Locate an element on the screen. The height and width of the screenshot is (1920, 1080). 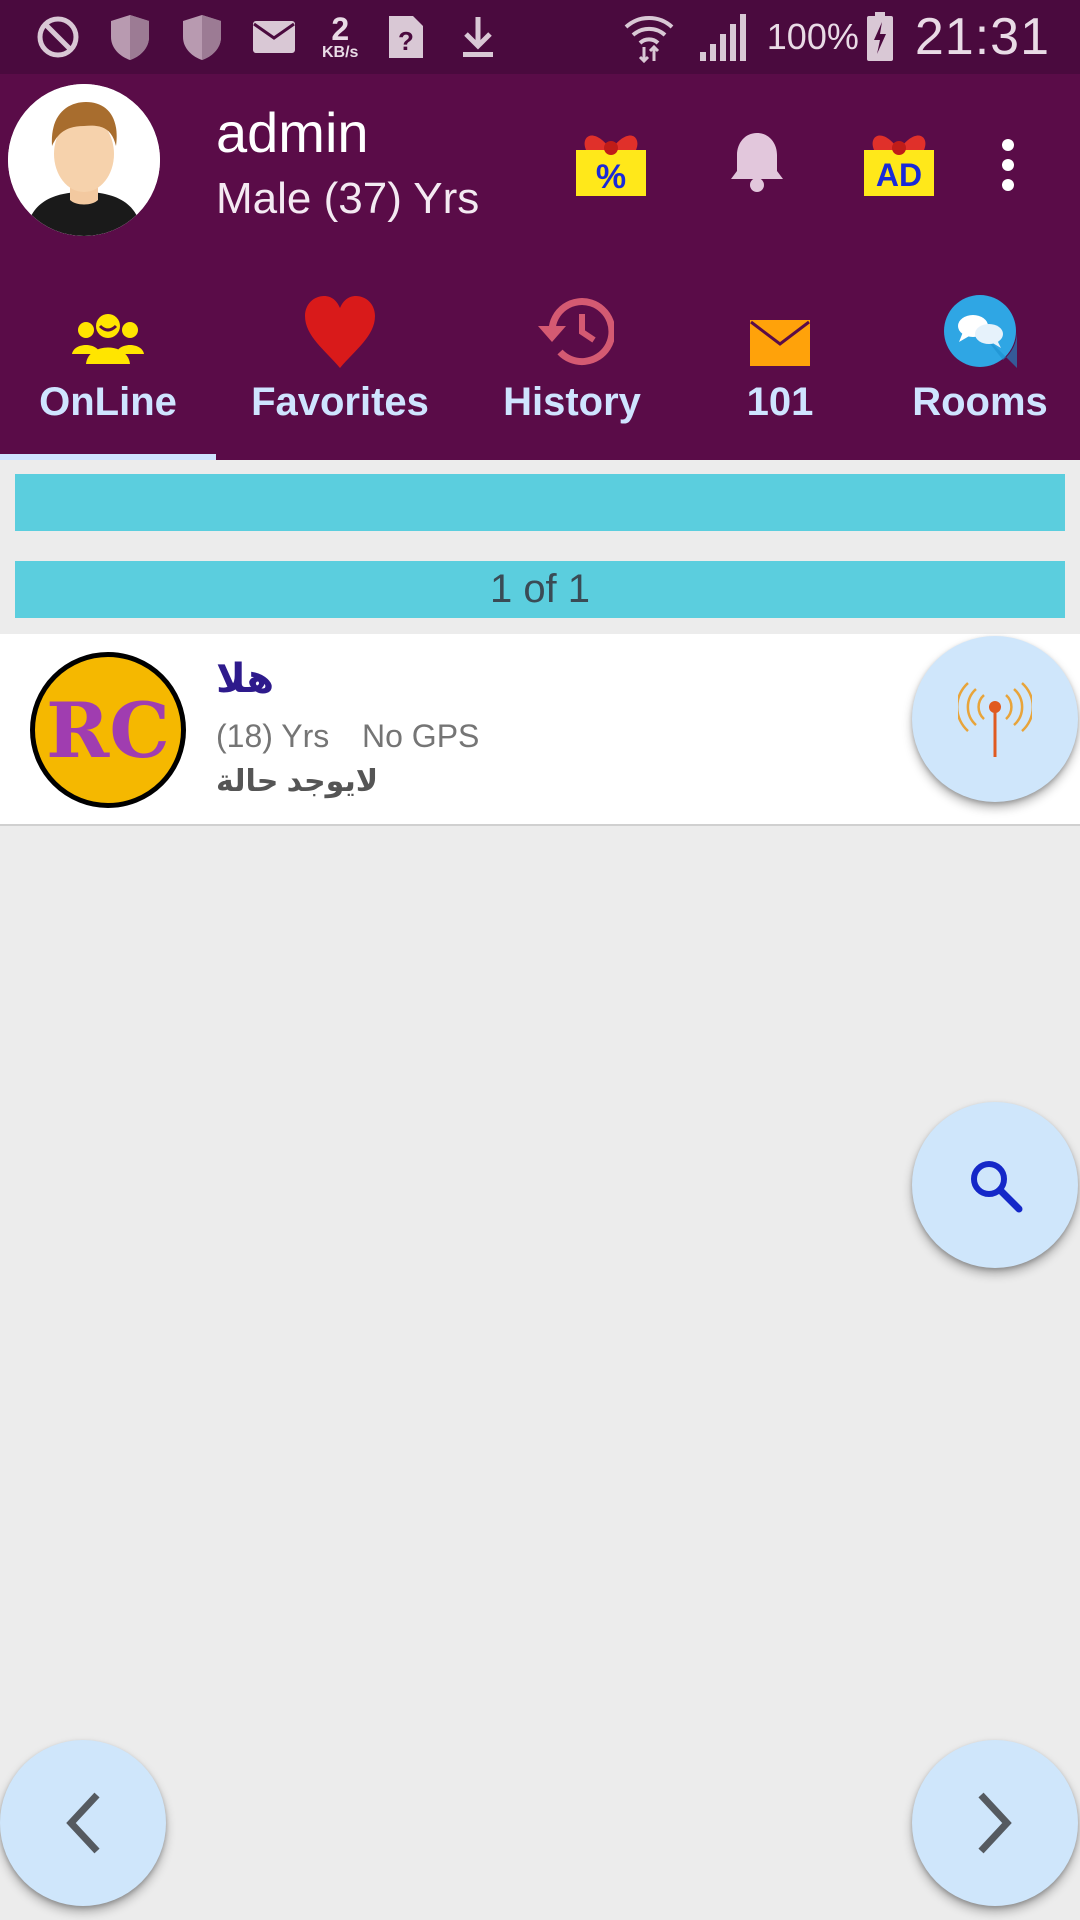
pagination-label: 1 of 1 is located at coordinates (540, 589).